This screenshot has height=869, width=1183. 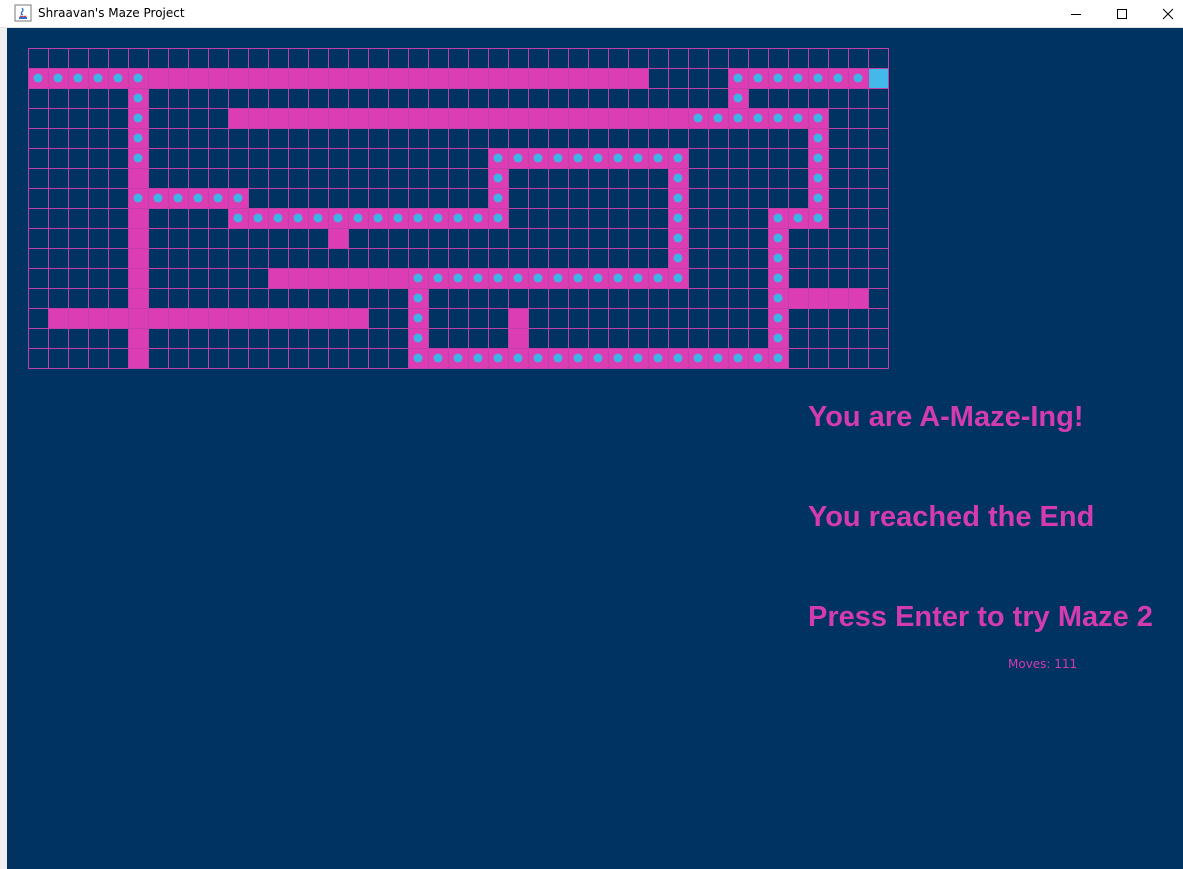 I want to click on minimize-button, so click(x=1076, y=13).